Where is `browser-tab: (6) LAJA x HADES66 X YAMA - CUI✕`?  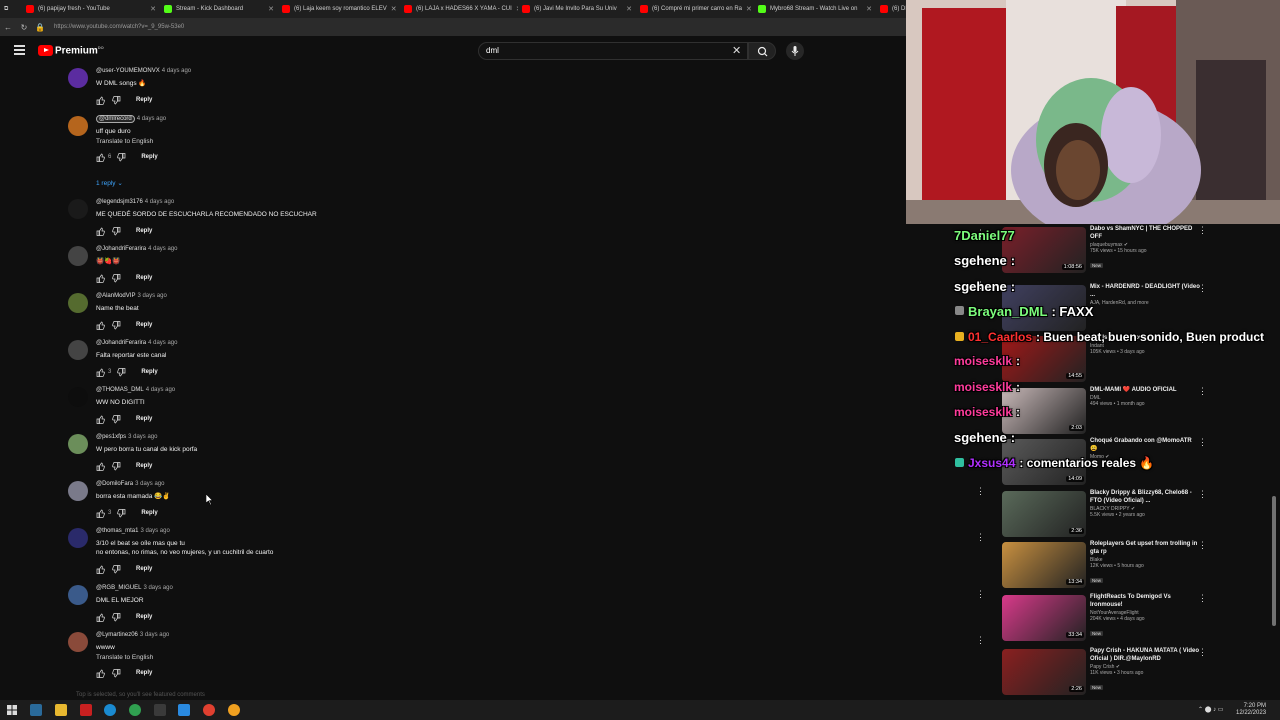
browser-tab: (6) LAJA x HADES66 X YAMA - CUI✕ is located at coordinates (459, 9).